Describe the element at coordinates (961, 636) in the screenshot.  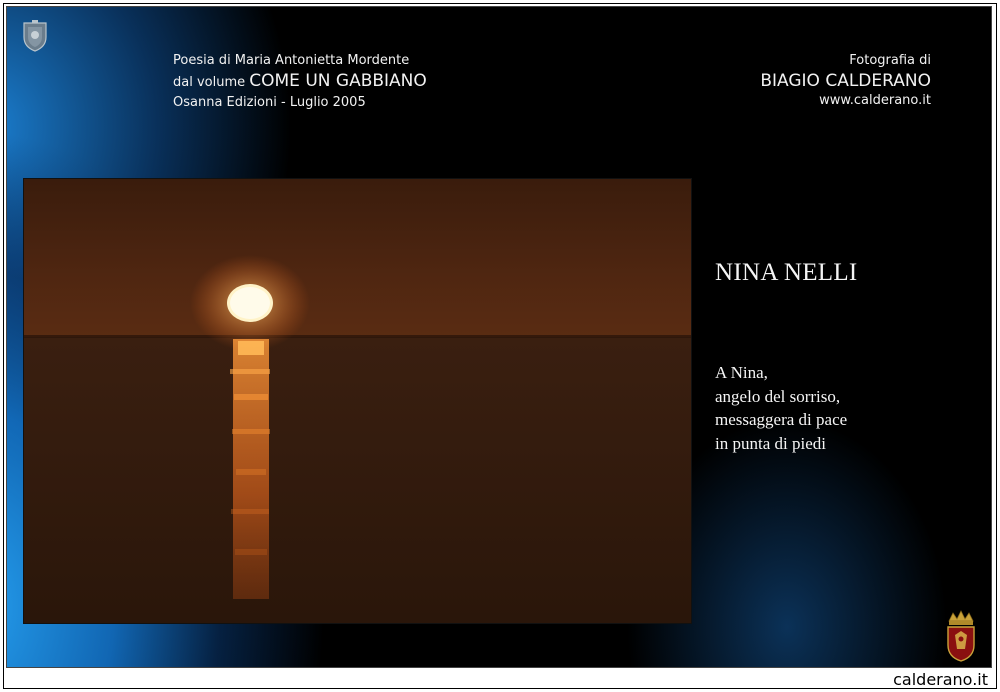
I see `crowned-coat-of-arms-icon` at that location.